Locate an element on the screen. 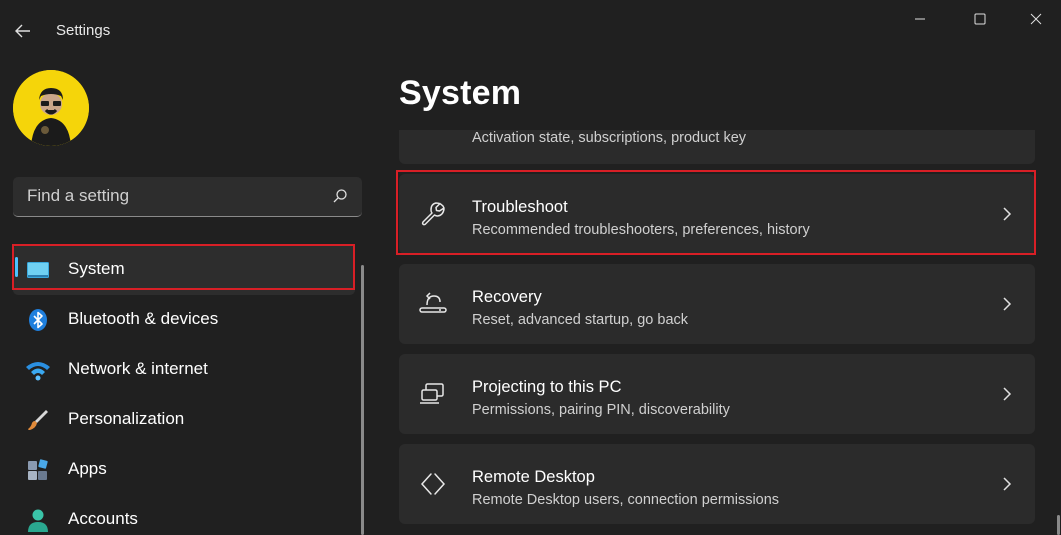  sidebar-item-label: System is located at coordinates (96, 268).